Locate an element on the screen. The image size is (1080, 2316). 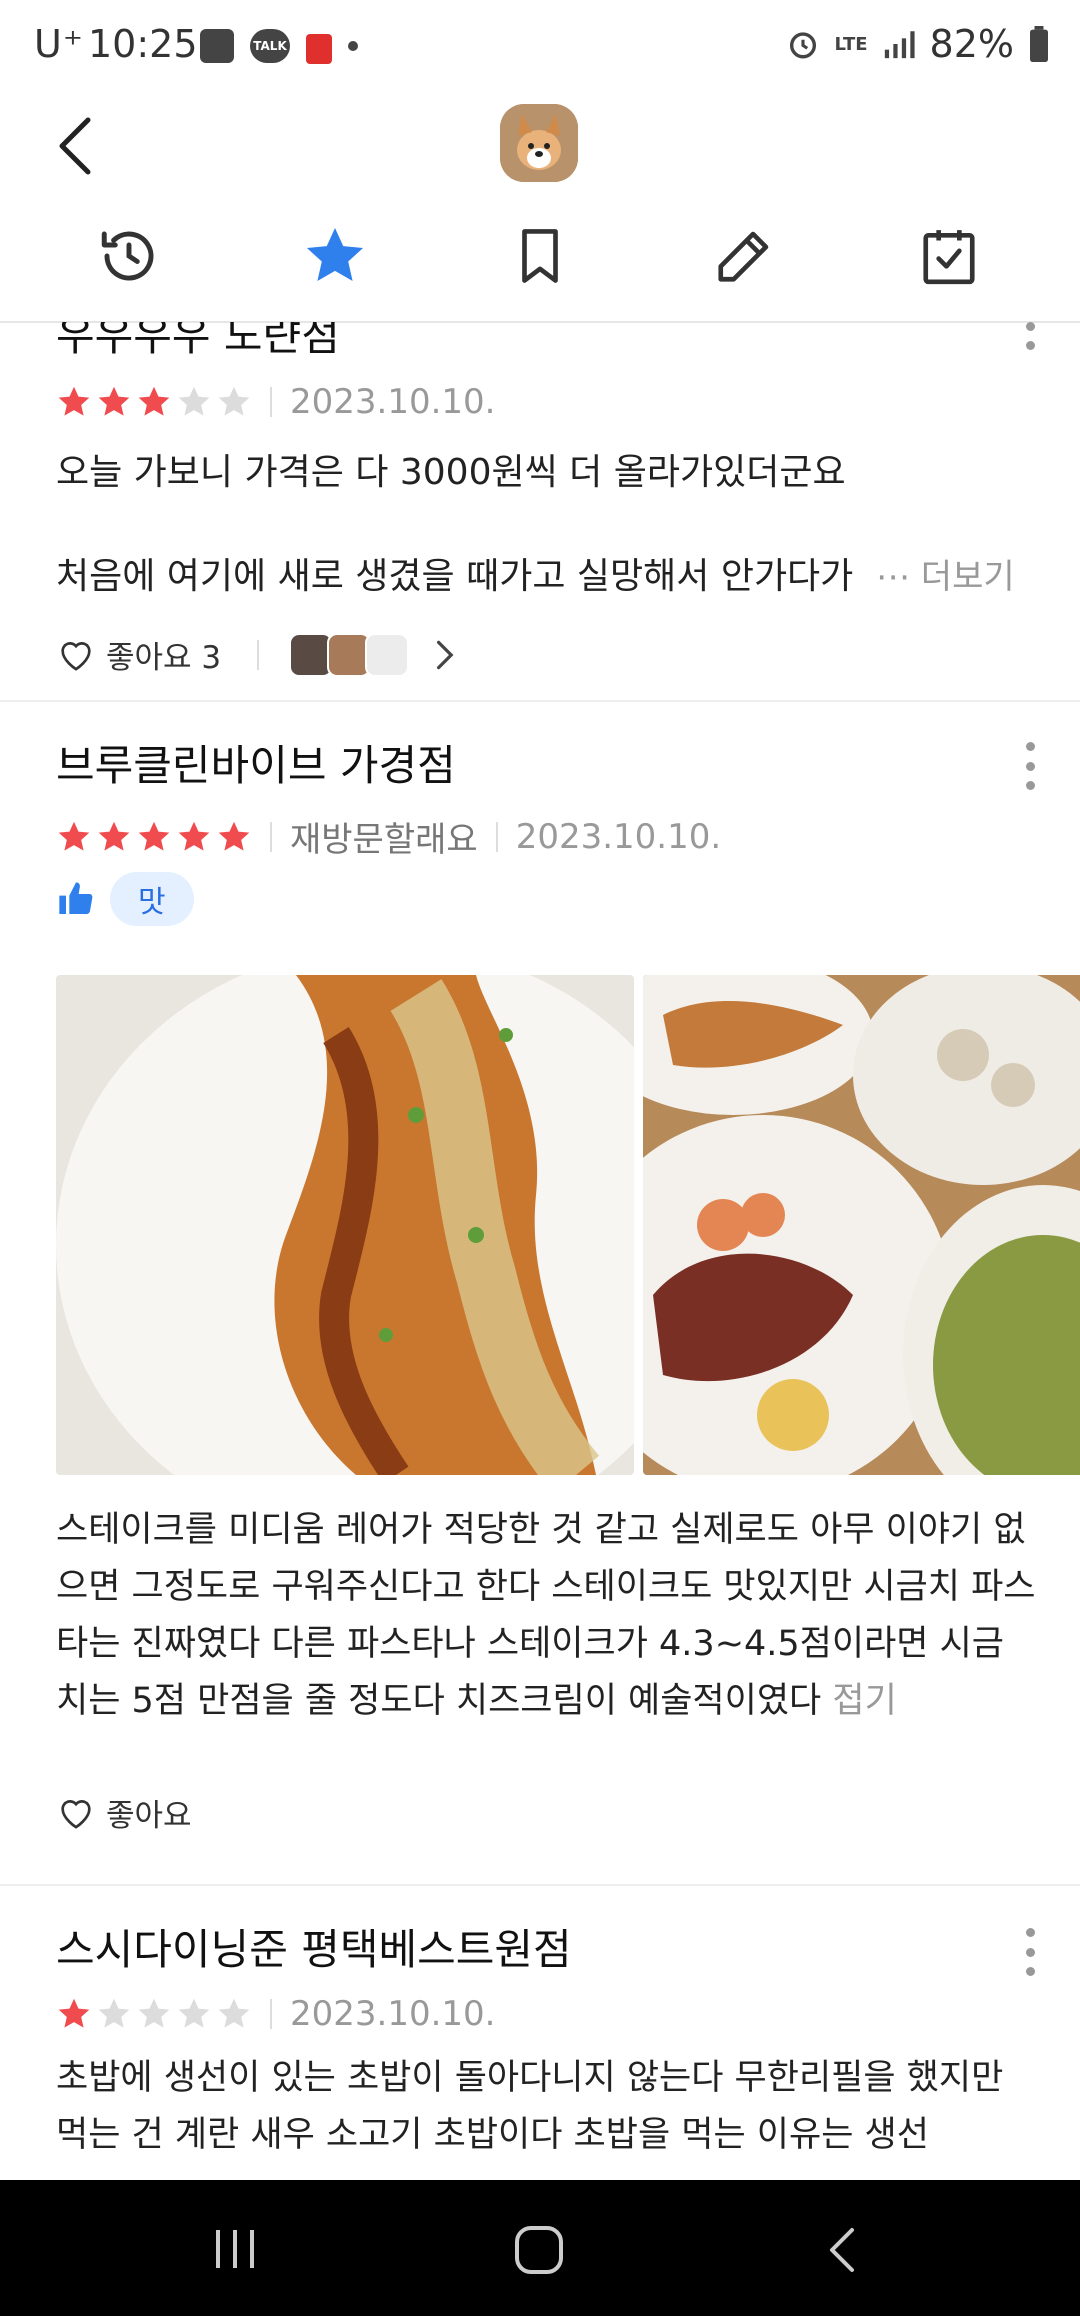
system-navigation-bar is located at coordinates (540, 2248).